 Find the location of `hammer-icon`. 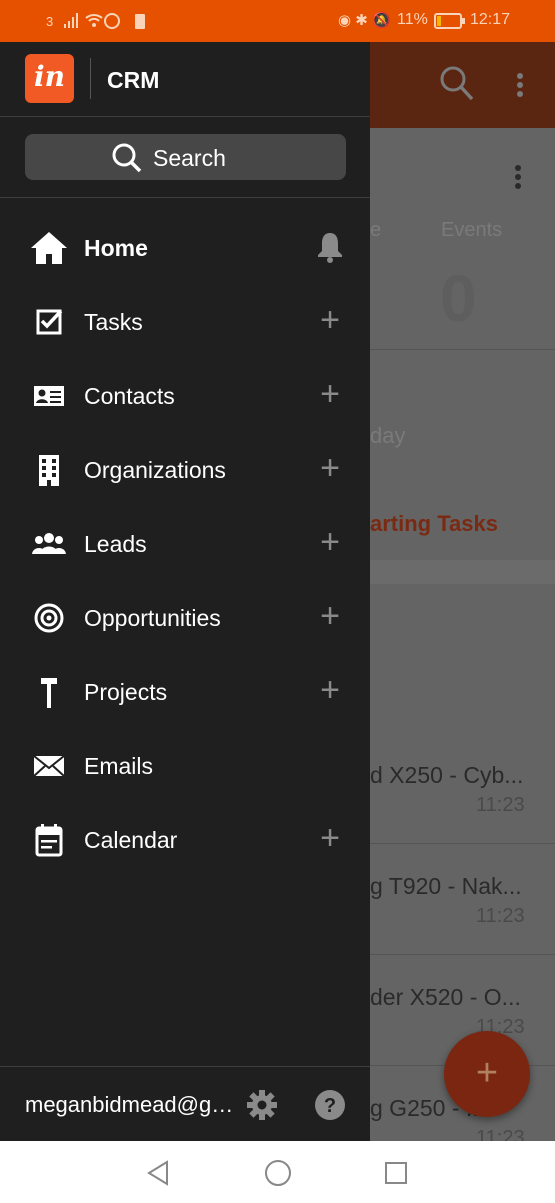

hammer-icon is located at coordinates (49, 693).